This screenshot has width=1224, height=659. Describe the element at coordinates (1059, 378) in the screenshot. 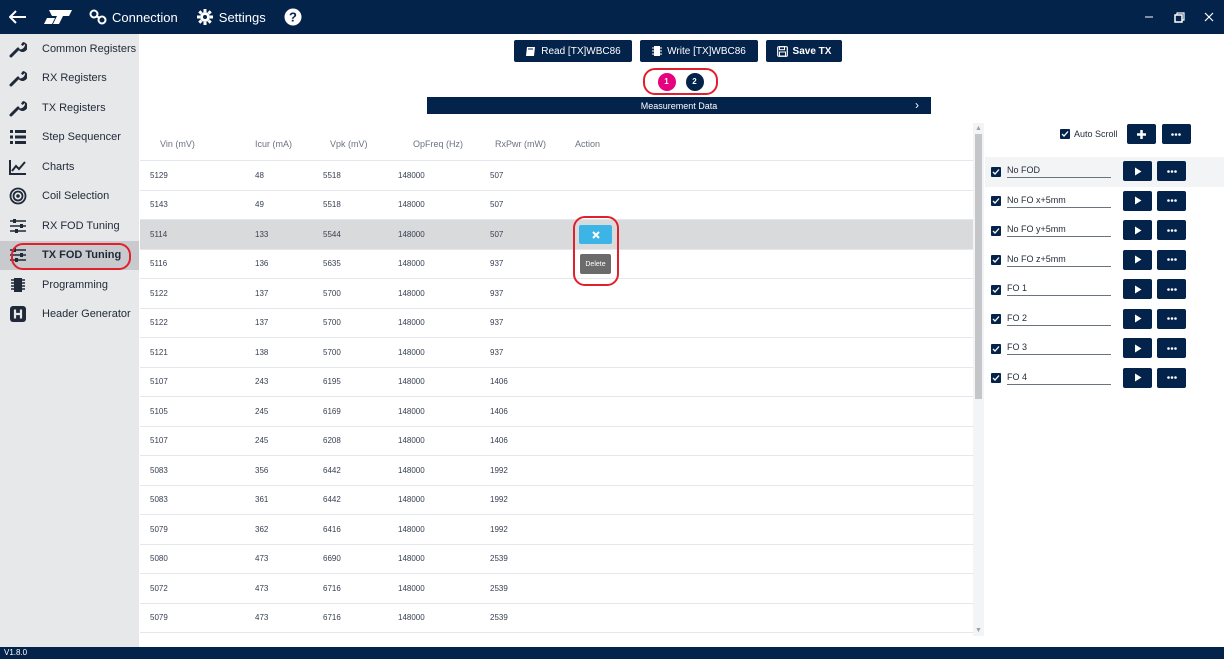

I see `fod-label-field: FO 4` at that location.